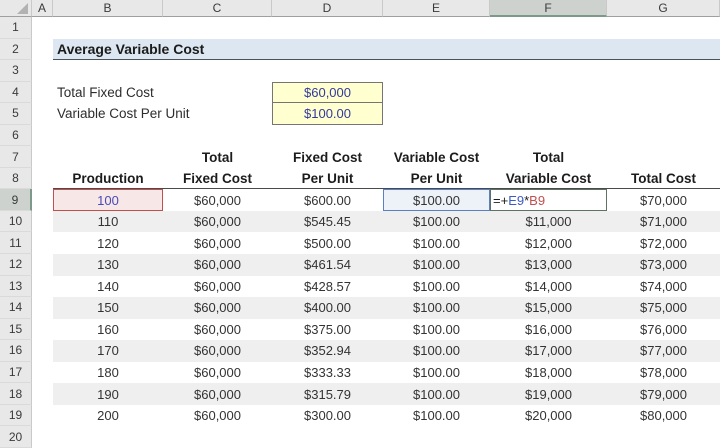  I want to click on row-header-5: 5, so click(16, 114).